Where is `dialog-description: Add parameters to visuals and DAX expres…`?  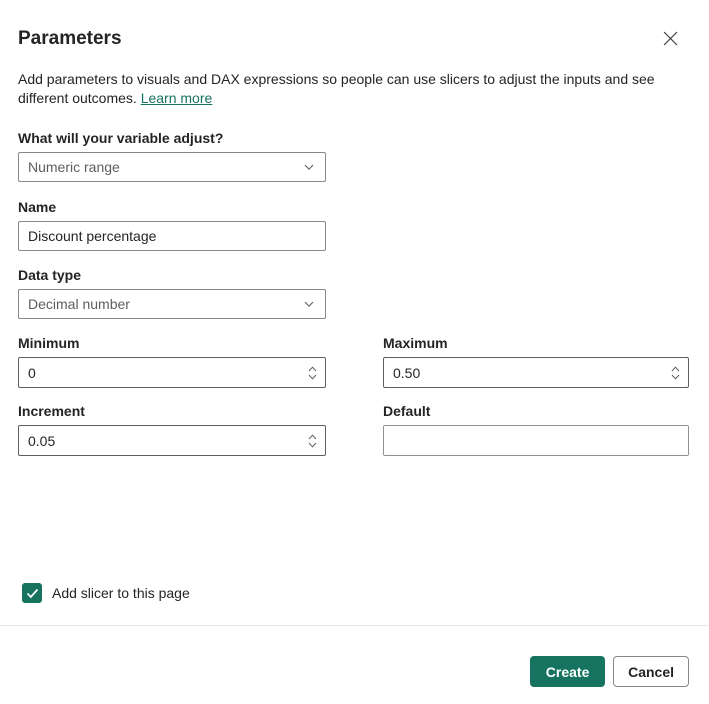 dialog-description: Add parameters to visuals and DAX expres… is located at coordinates (344, 89).